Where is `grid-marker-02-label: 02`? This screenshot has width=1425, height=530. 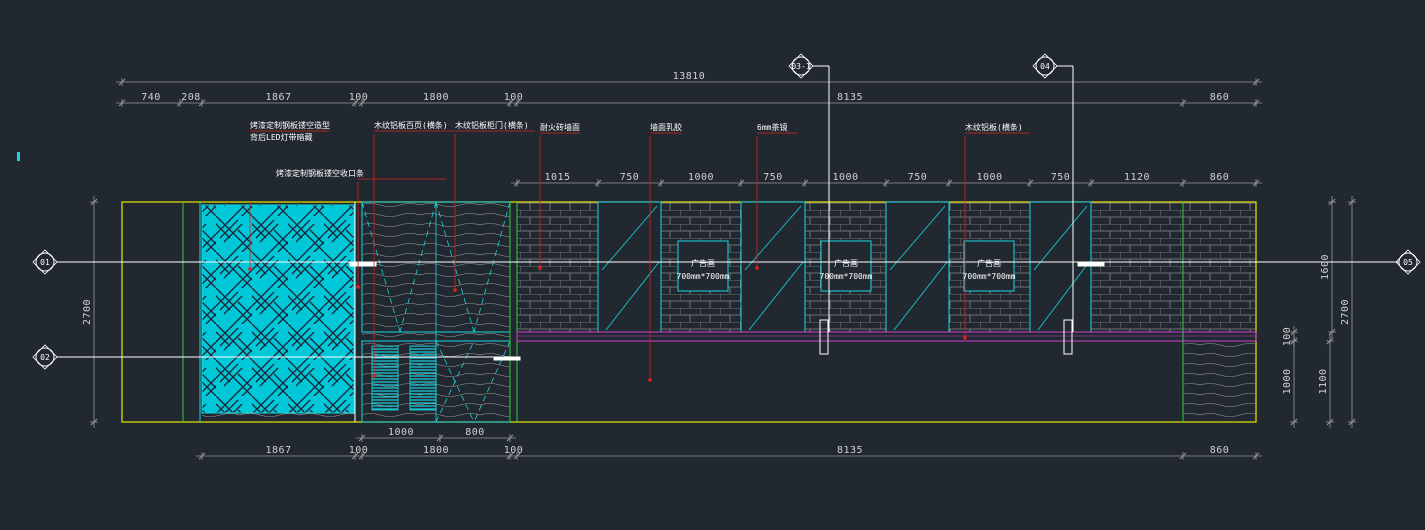
grid-marker-02-label: 02 is located at coordinates (45, 357).